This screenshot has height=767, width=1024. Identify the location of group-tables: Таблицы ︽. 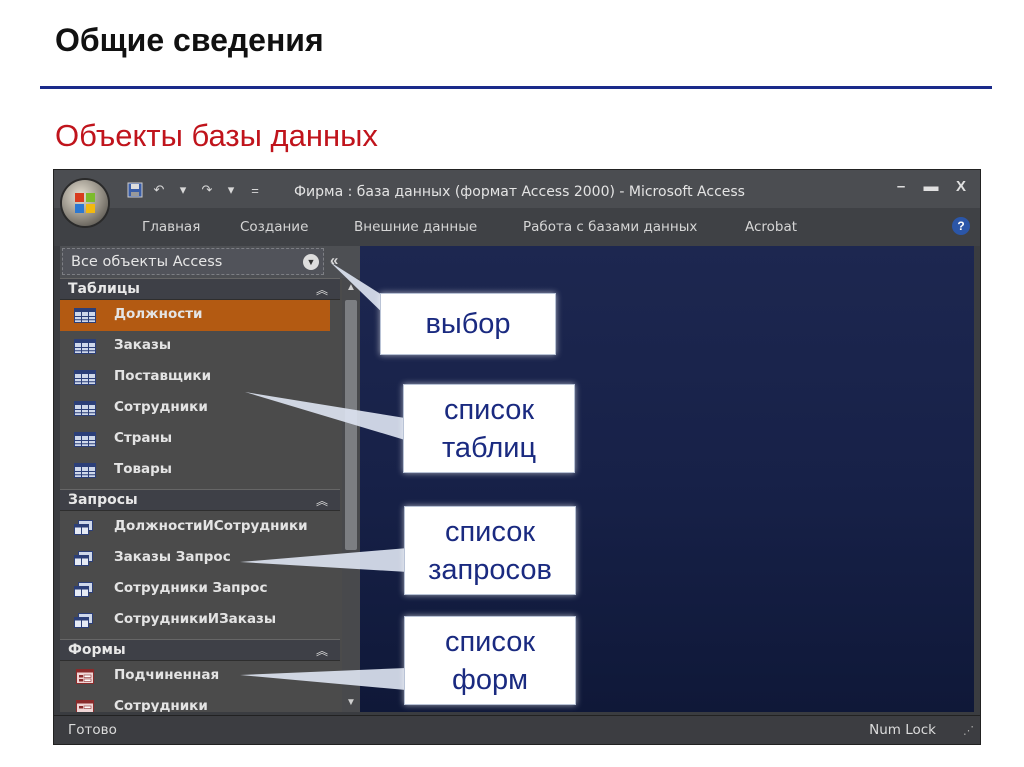
(200, 289).